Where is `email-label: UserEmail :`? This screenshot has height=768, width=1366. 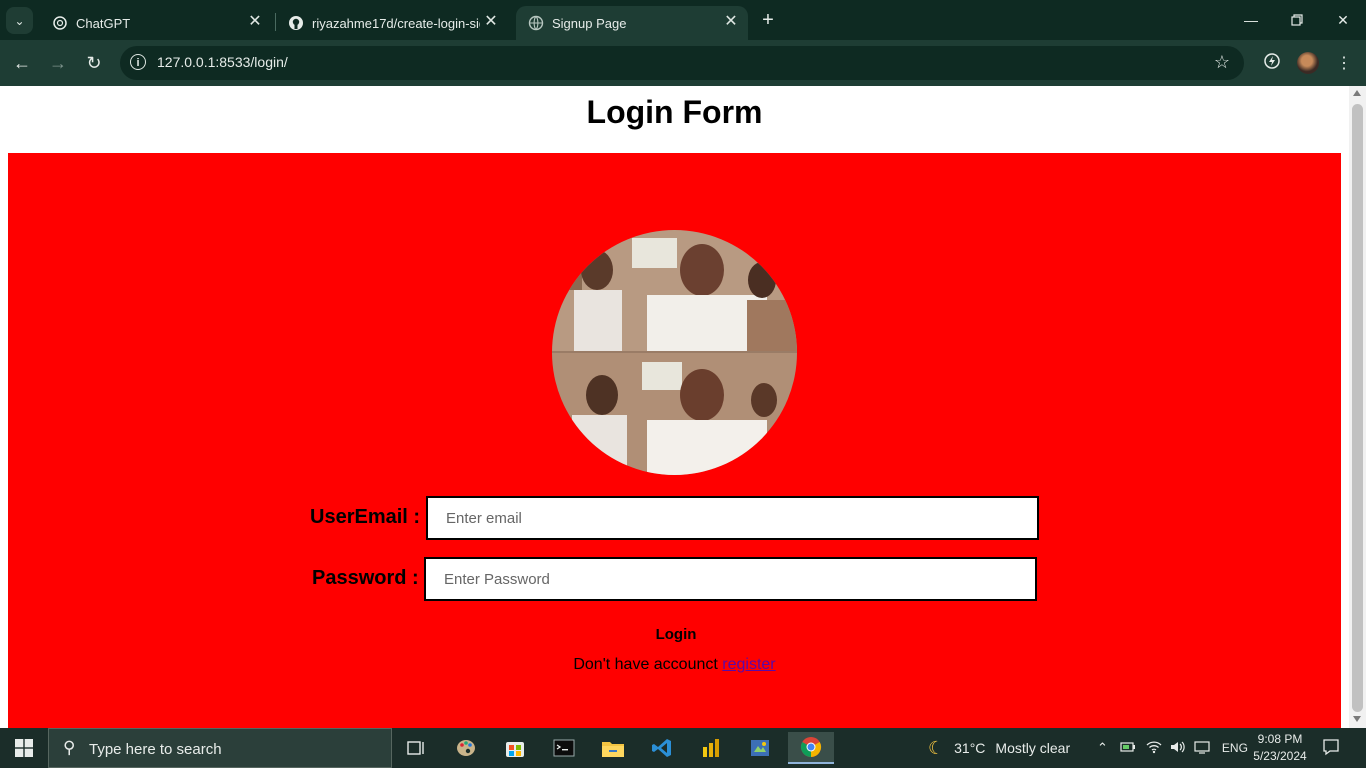
email-label: UserEmail : is located at coordinates (365, 517).